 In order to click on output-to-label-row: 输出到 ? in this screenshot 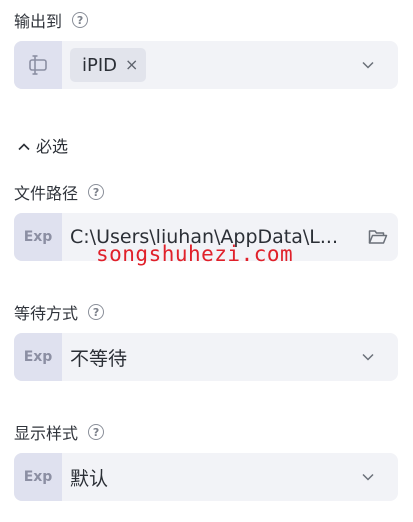, I will do `click(51, 20)`.